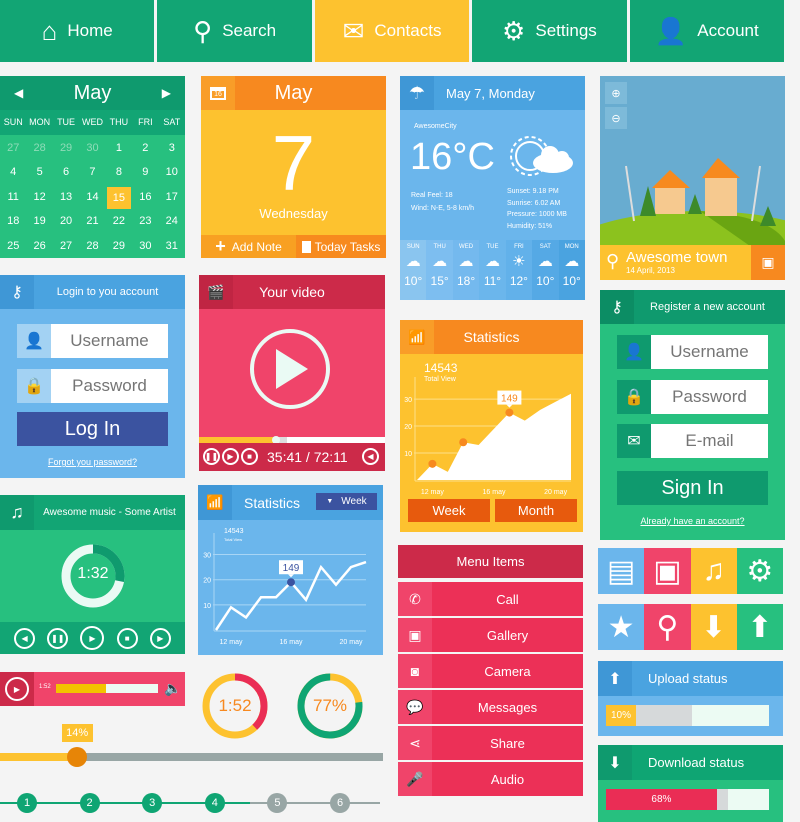  Describe the element at coordinates (292, 292) in the screenshot. I see `video-title: Your video` at that location.